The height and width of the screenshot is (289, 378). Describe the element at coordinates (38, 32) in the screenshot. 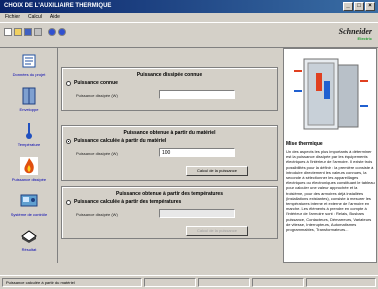

I see `print-icon` at that location.